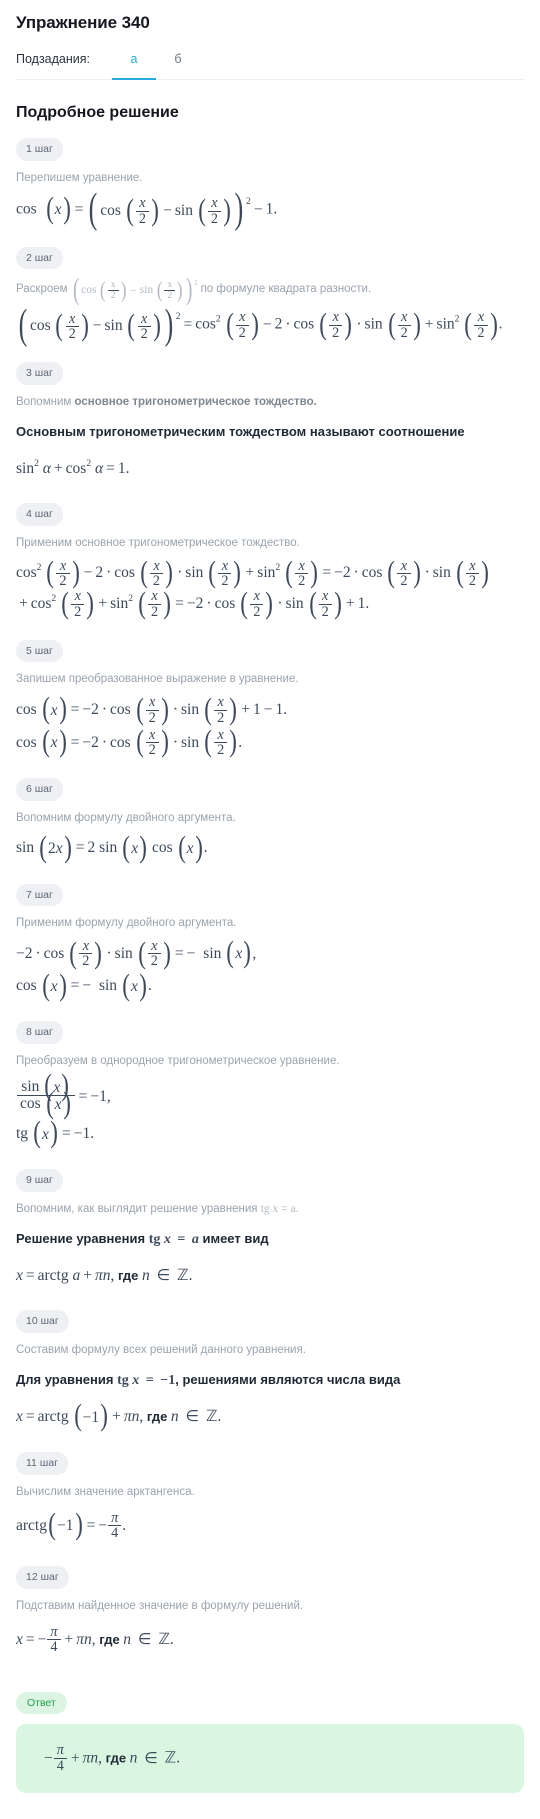 The height and width of the screenshot is (1819, 540). I want to click on step-badge: 6 шаг, so click(39, 789).